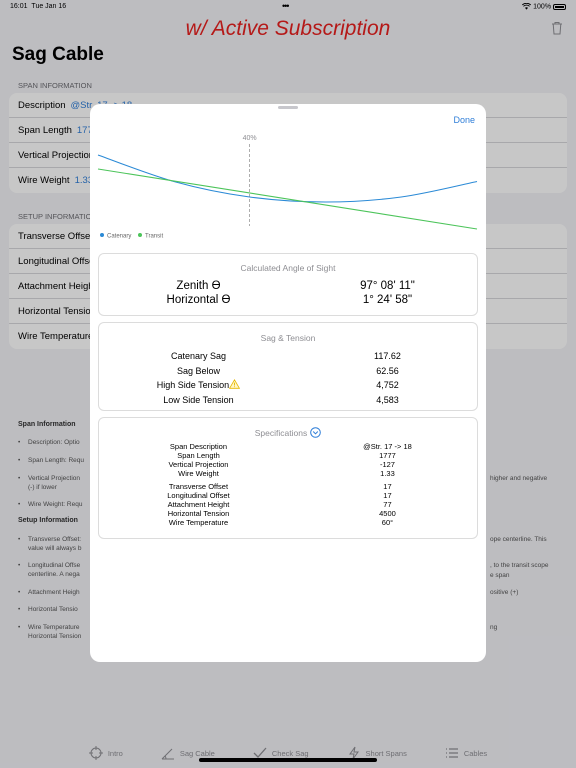 This screenshot has height=768, width=576. I want to click on row-value: 97° 08' 11", so click(387, 286).